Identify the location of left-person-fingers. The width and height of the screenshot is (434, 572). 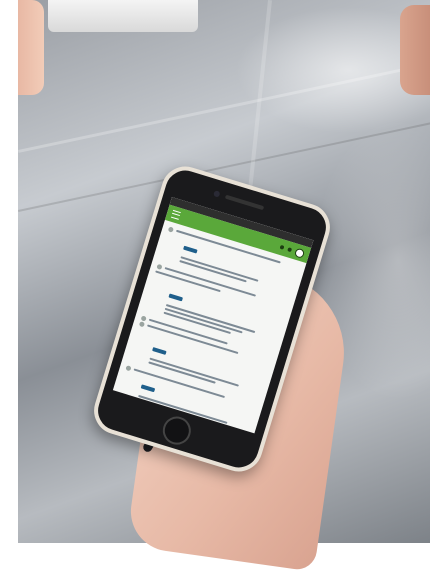
(31, 47).